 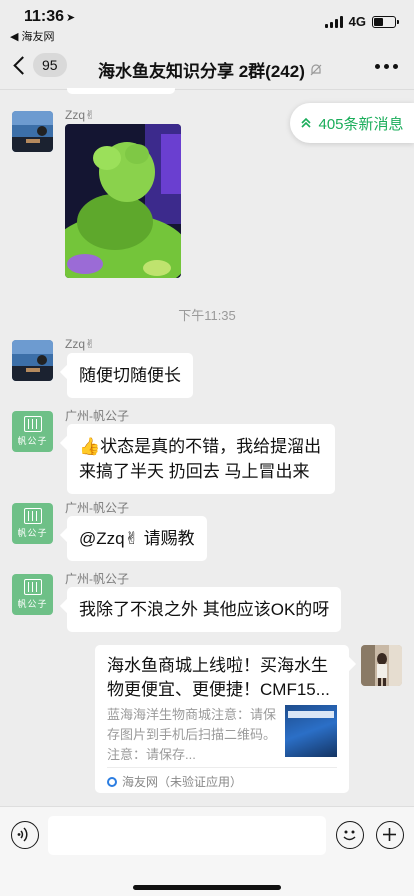 I want to click on timestamp-divider: 下午11:35, so click(x=207, y=315).